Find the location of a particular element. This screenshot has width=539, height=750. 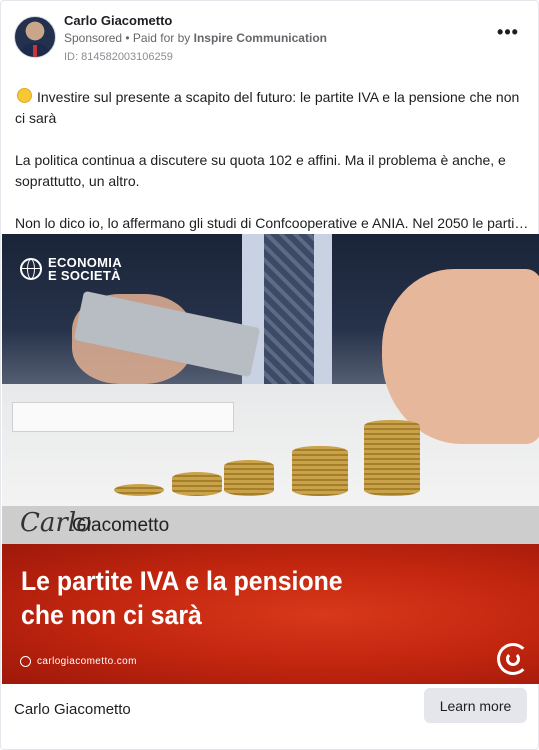

ad-id: ID: 814582003106259 is located at coordinates (118, 57).